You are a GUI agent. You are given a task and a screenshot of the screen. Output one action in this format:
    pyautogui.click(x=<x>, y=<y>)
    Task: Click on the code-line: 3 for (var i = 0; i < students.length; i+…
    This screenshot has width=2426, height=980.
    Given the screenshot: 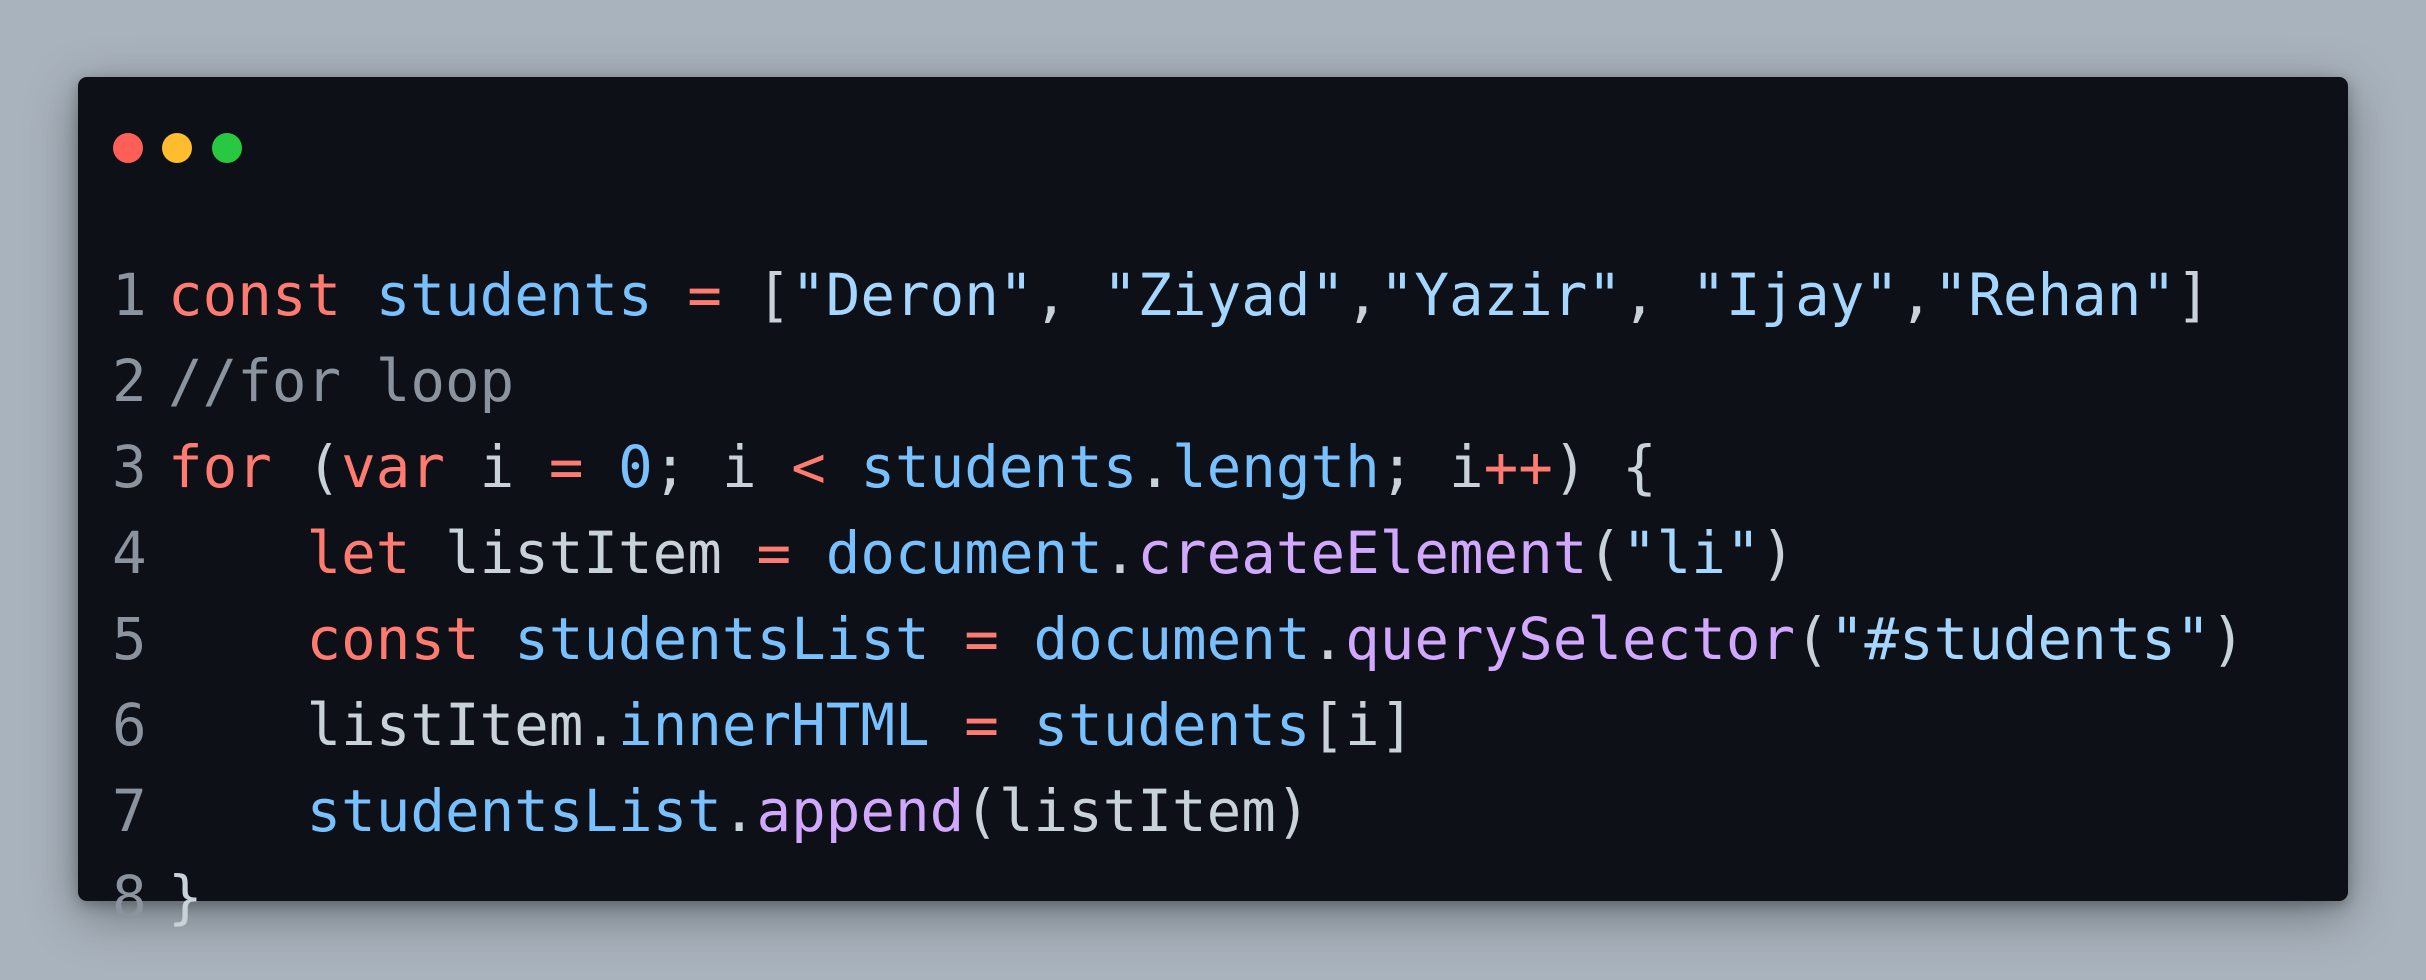 What is the action you would take?
    pyautogui.click(x=1178, y=468)
    